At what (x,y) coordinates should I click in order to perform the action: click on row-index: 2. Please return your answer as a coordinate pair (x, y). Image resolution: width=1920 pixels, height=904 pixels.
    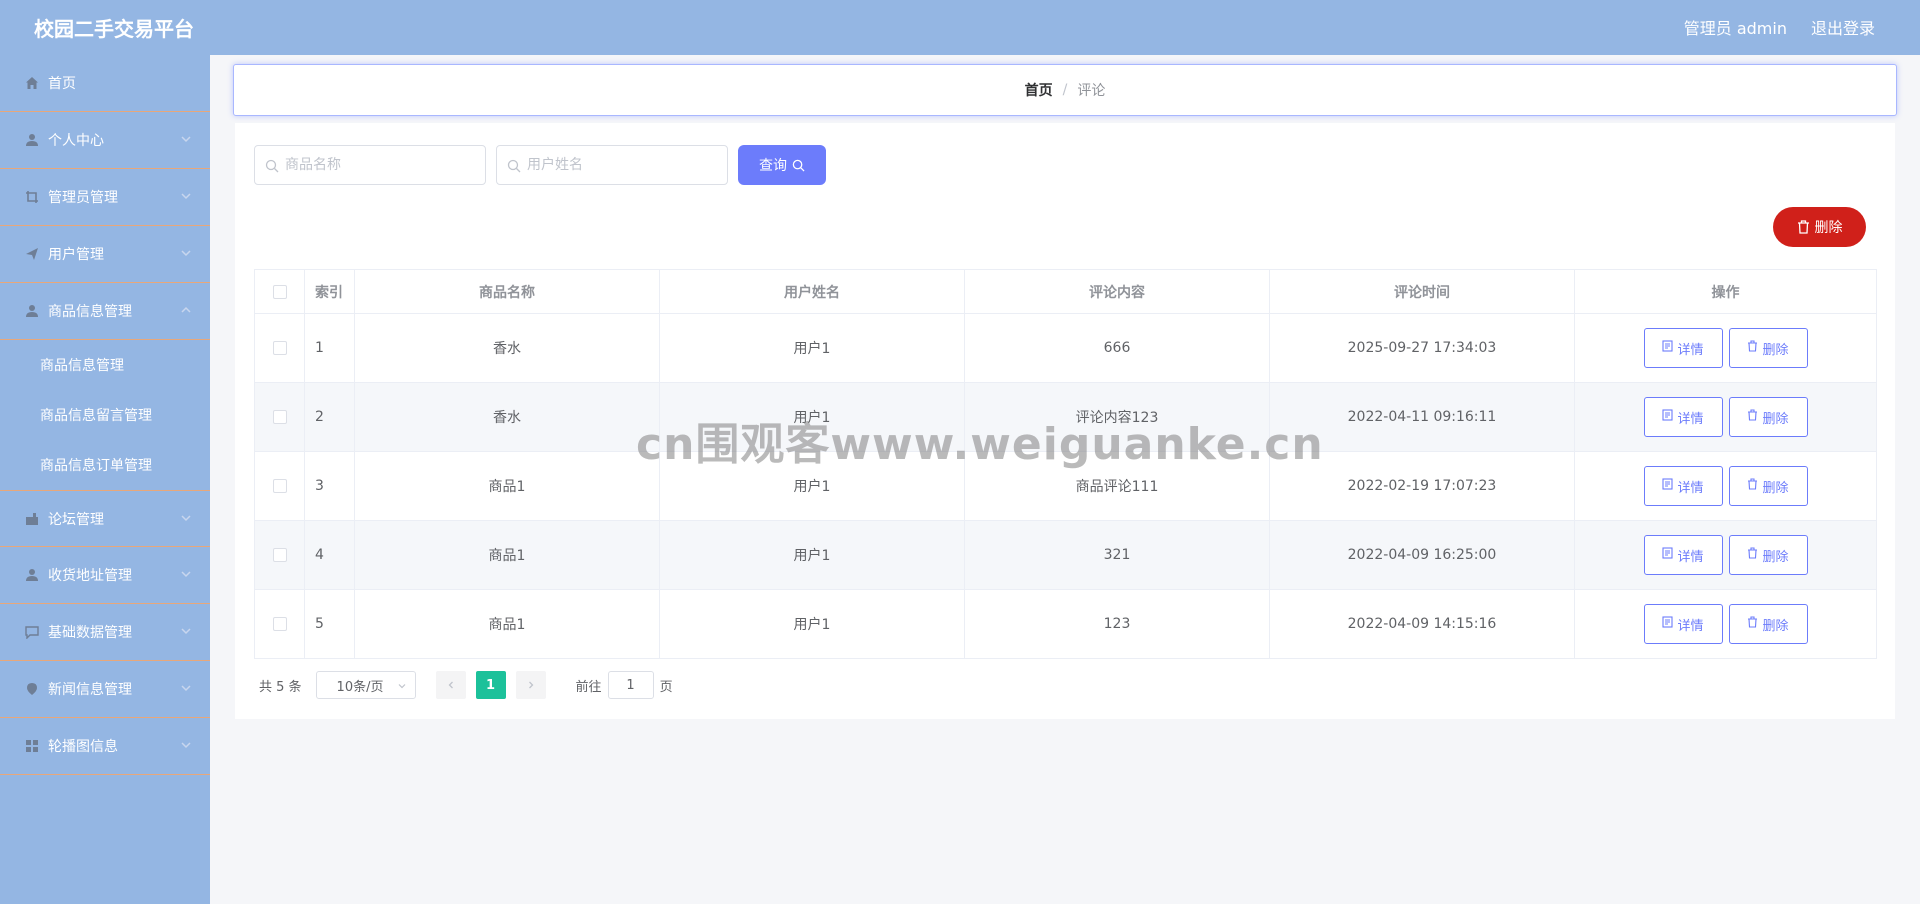
    Looking at the image, I should click on (329, 417).